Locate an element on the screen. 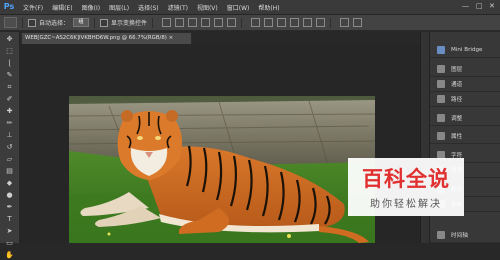  distribute-left-icon is located at coordinates (295, 22).